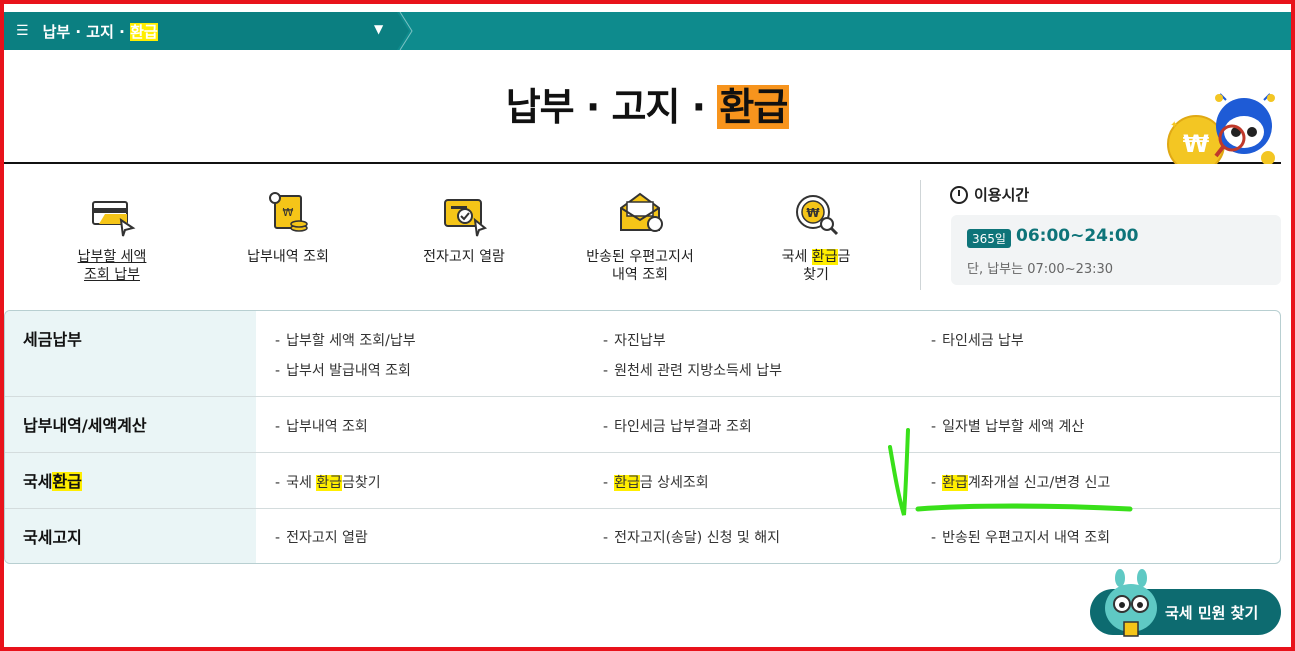  Describe the element at coordinates (989, 238) in the screenshot. I see `days-badge: 365일` at that location.